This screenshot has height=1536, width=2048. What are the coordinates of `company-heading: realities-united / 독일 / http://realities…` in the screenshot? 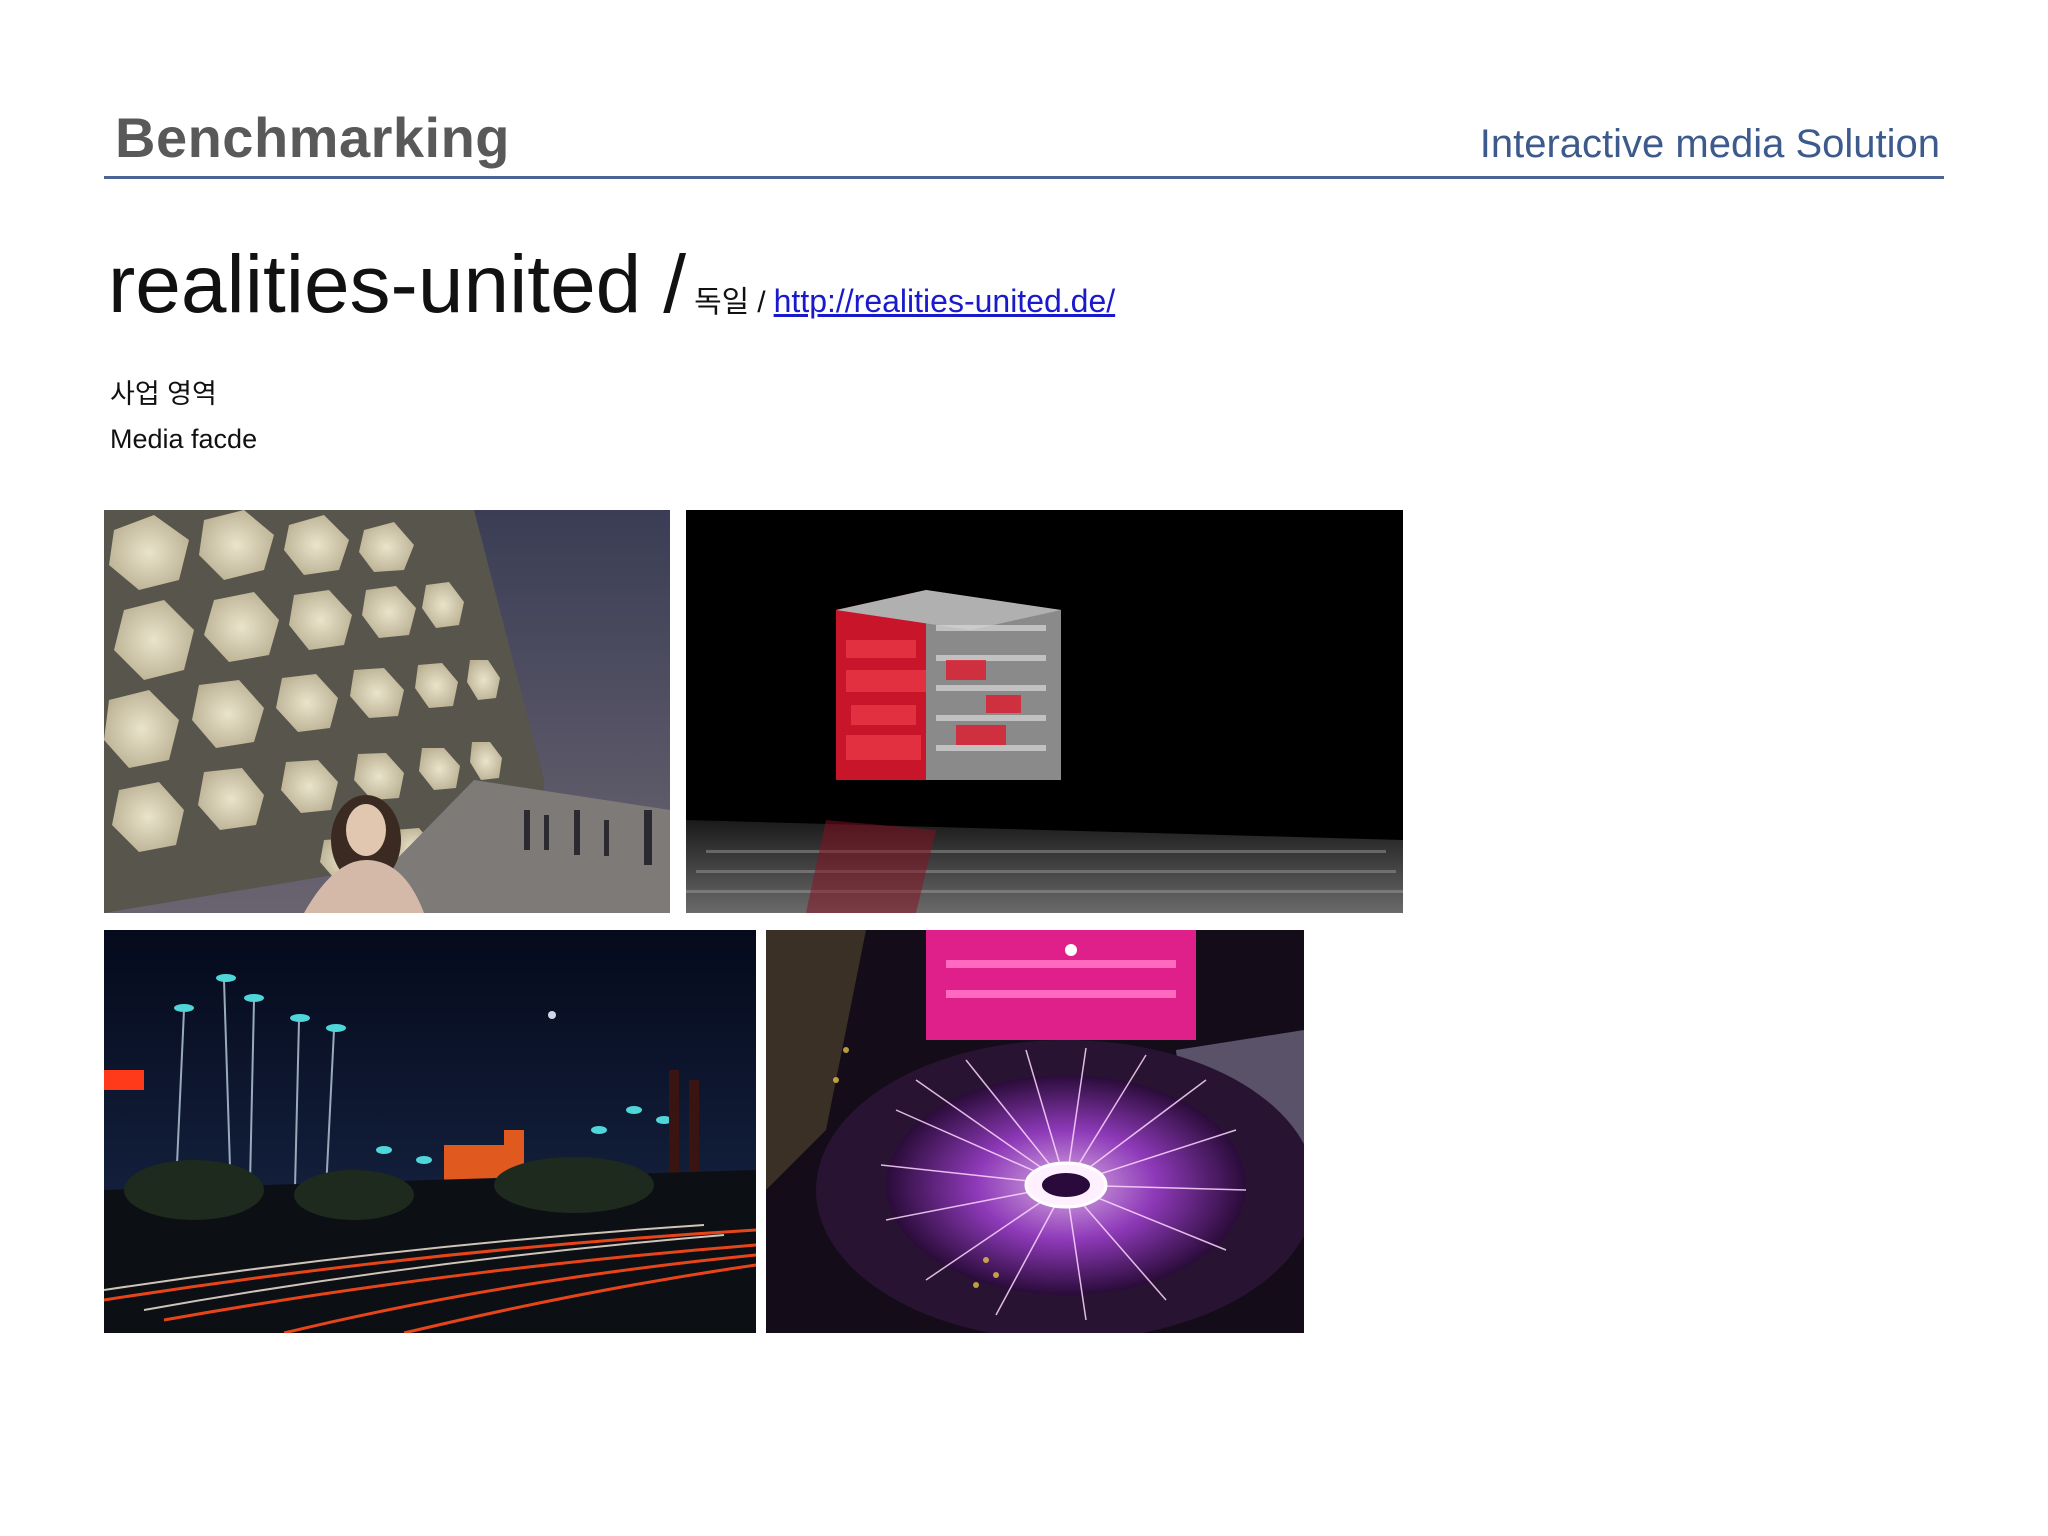 It's located at (611, 285).